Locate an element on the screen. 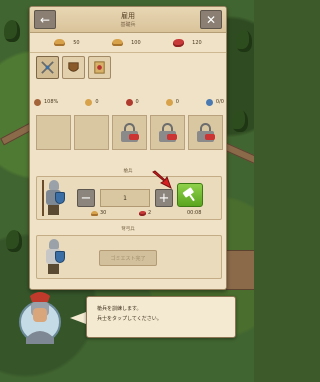 This screenshot has width=320, height=382. cost-bread: 30 is located at coordinates (98, 213).